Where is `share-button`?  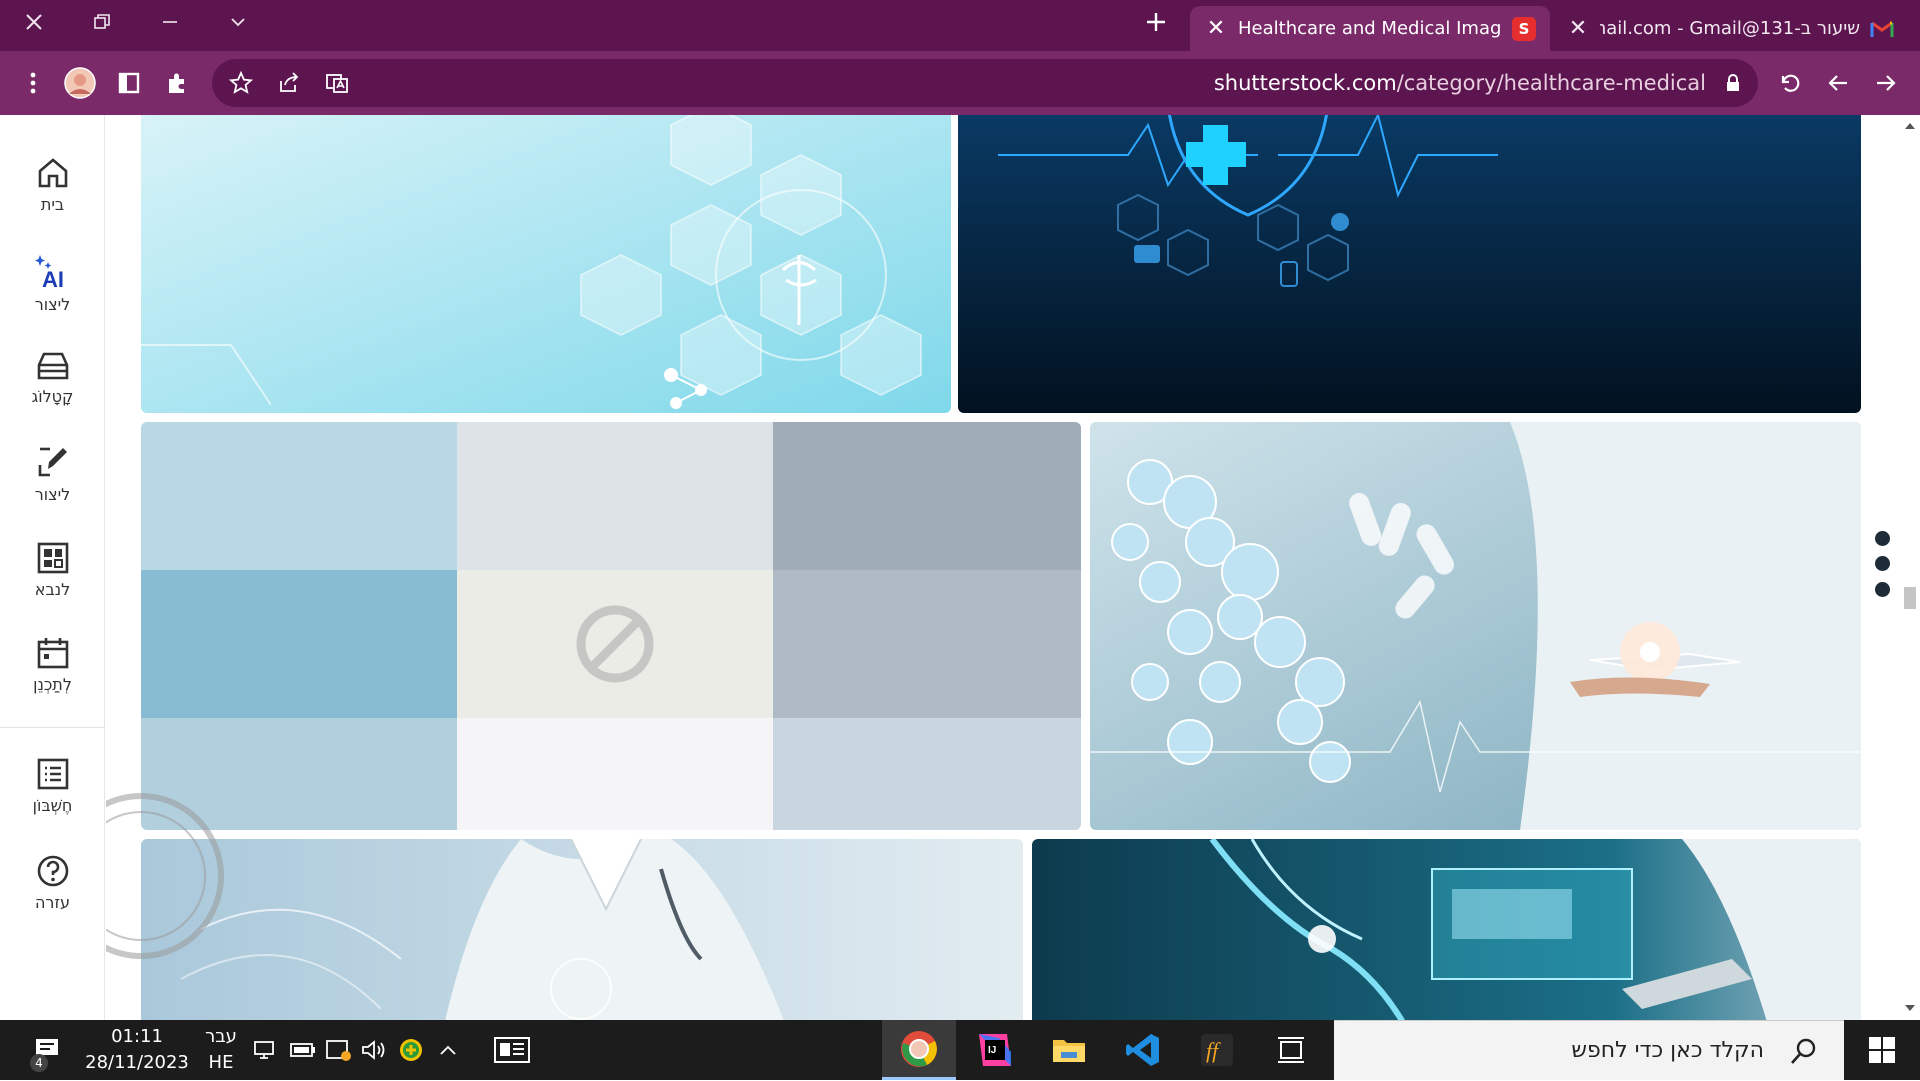 share-button is located at coordinates (289, 83).